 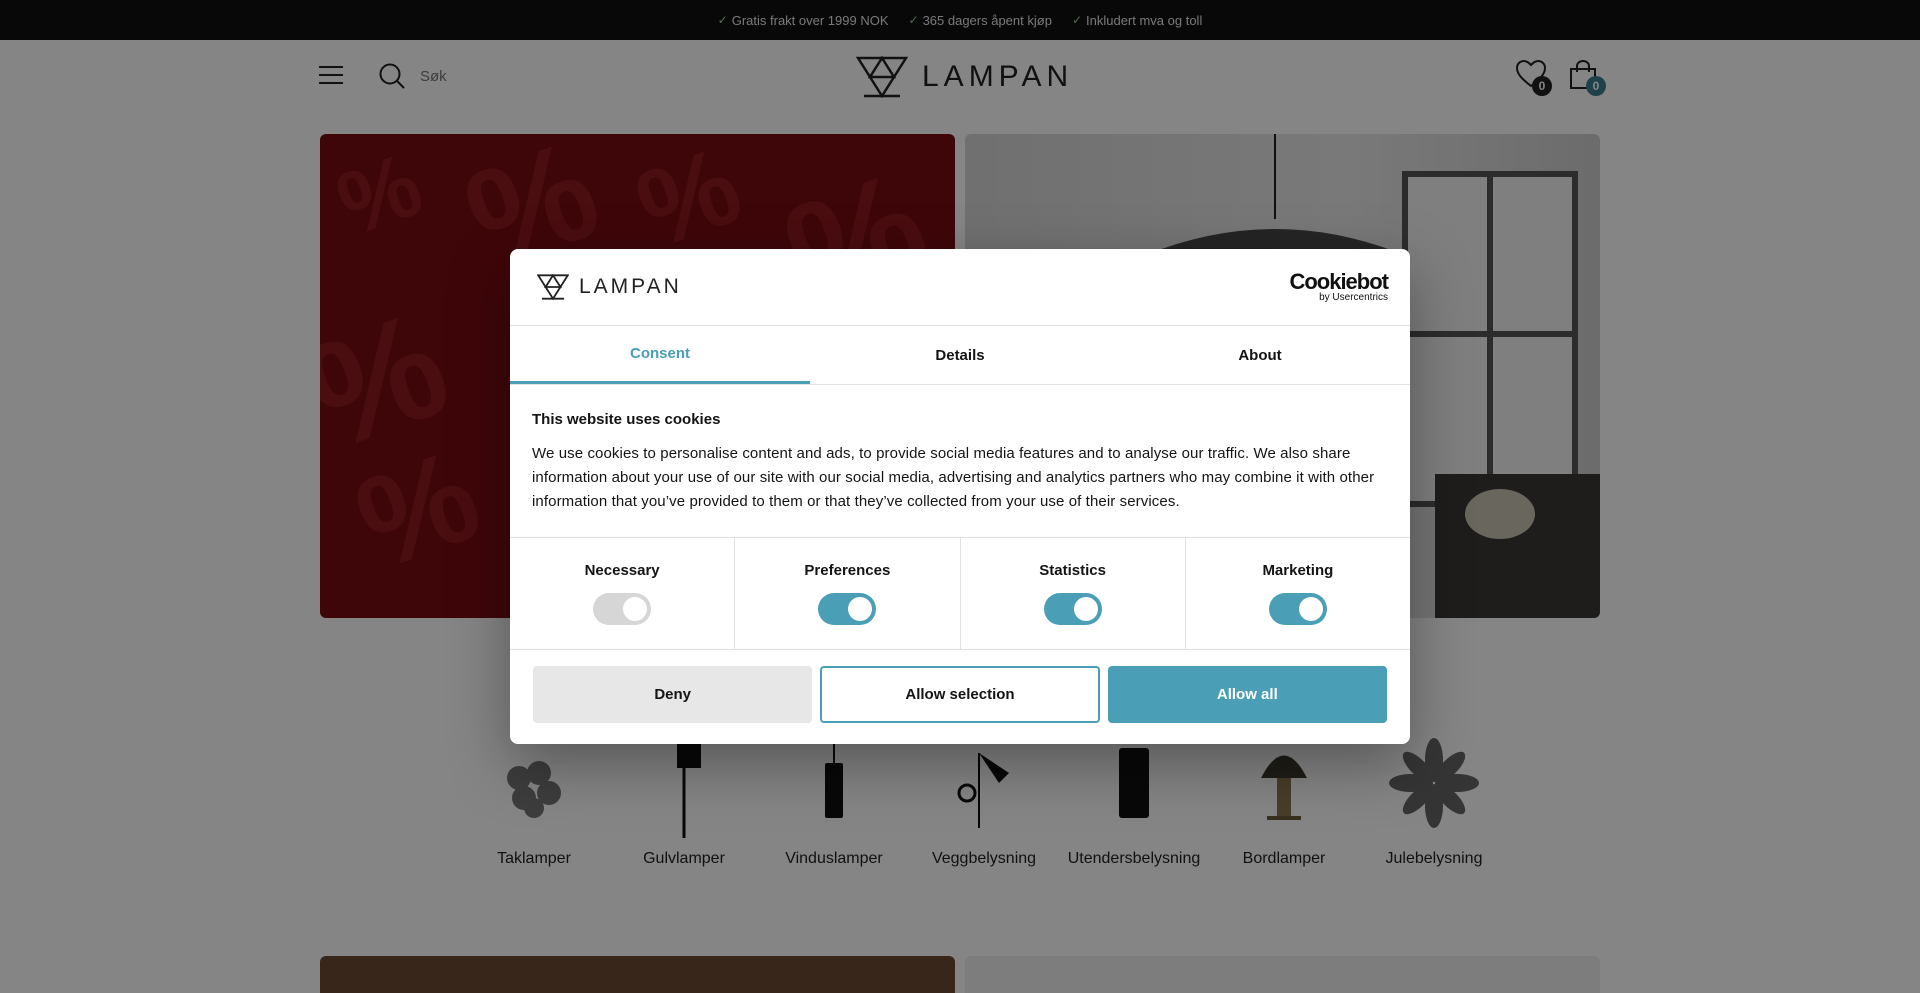 What do you see at coordinates (1339, 281) in the screenshot?
I see `cookiebot-wordmark: Cookiebot` at bounding box center [1339, 281].